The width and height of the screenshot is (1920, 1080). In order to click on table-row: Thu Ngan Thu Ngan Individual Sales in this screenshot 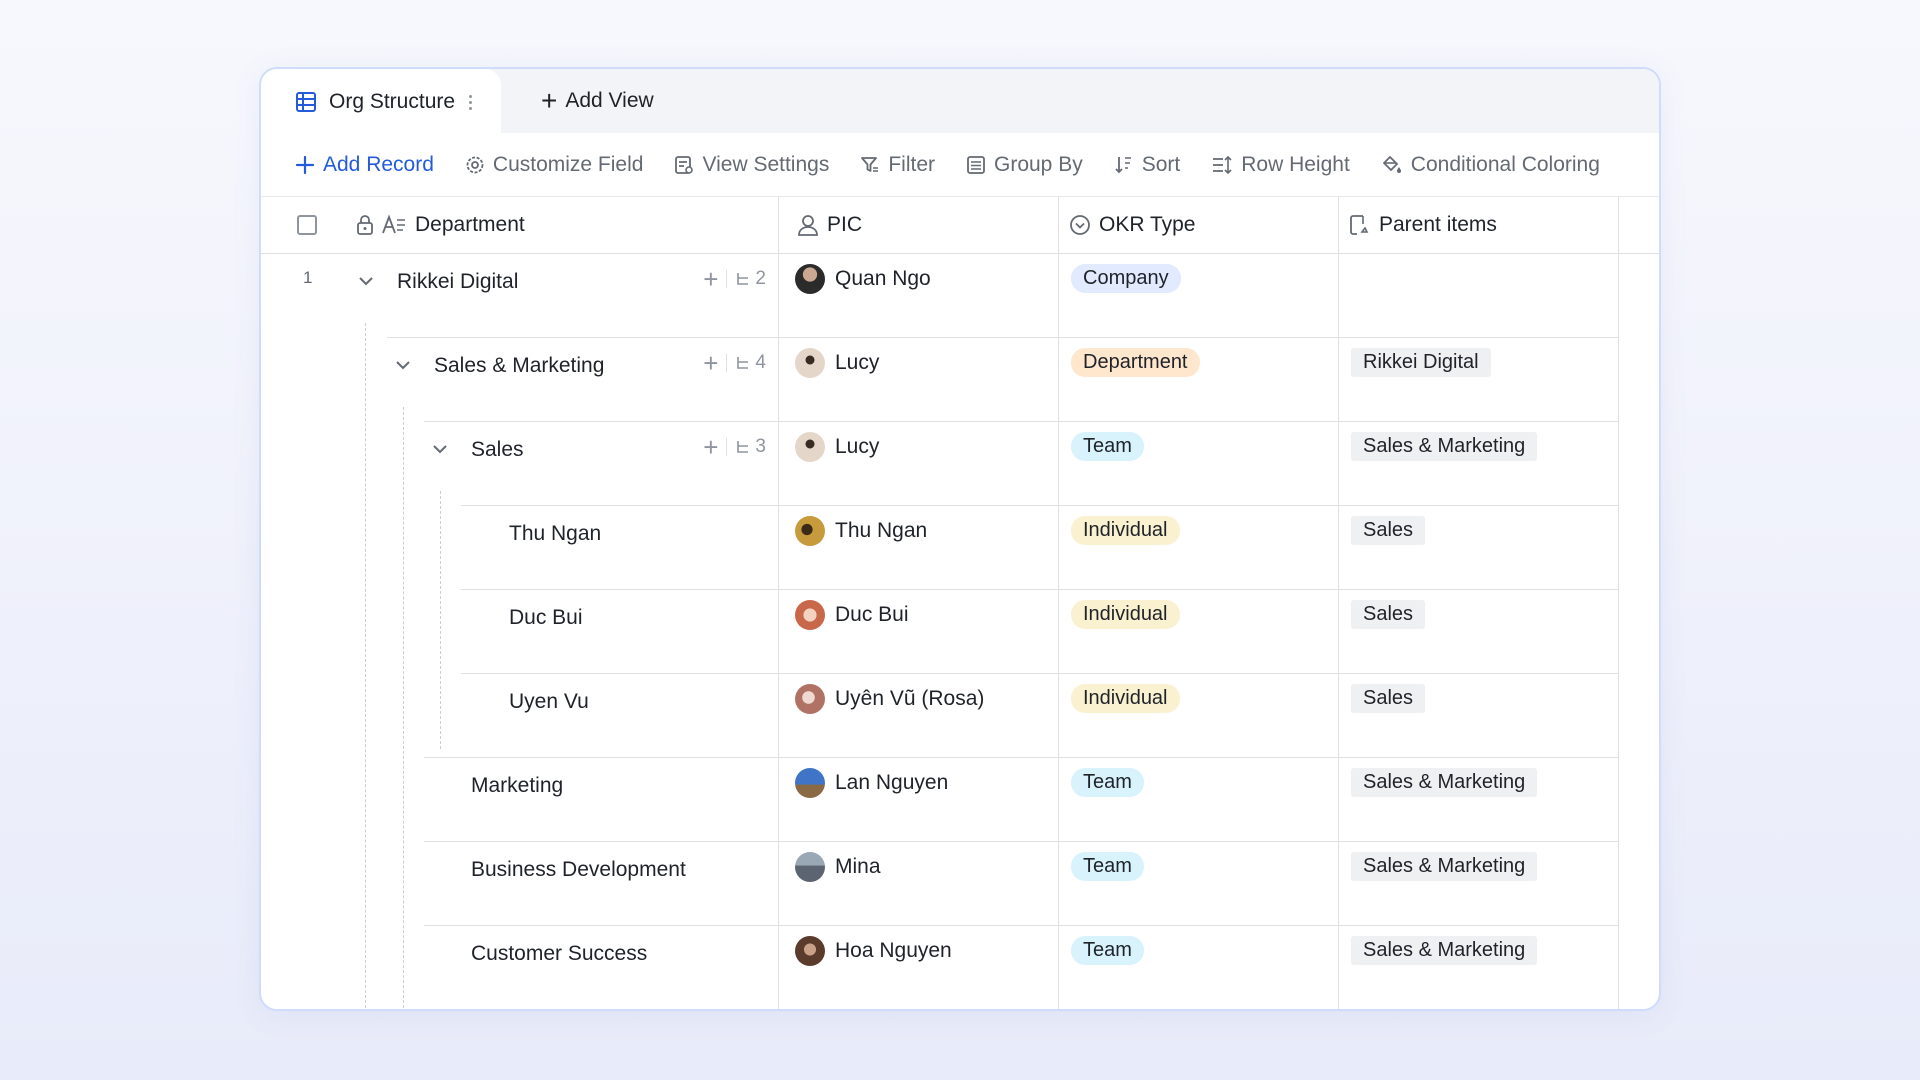, I will do `click(960, 548)`.